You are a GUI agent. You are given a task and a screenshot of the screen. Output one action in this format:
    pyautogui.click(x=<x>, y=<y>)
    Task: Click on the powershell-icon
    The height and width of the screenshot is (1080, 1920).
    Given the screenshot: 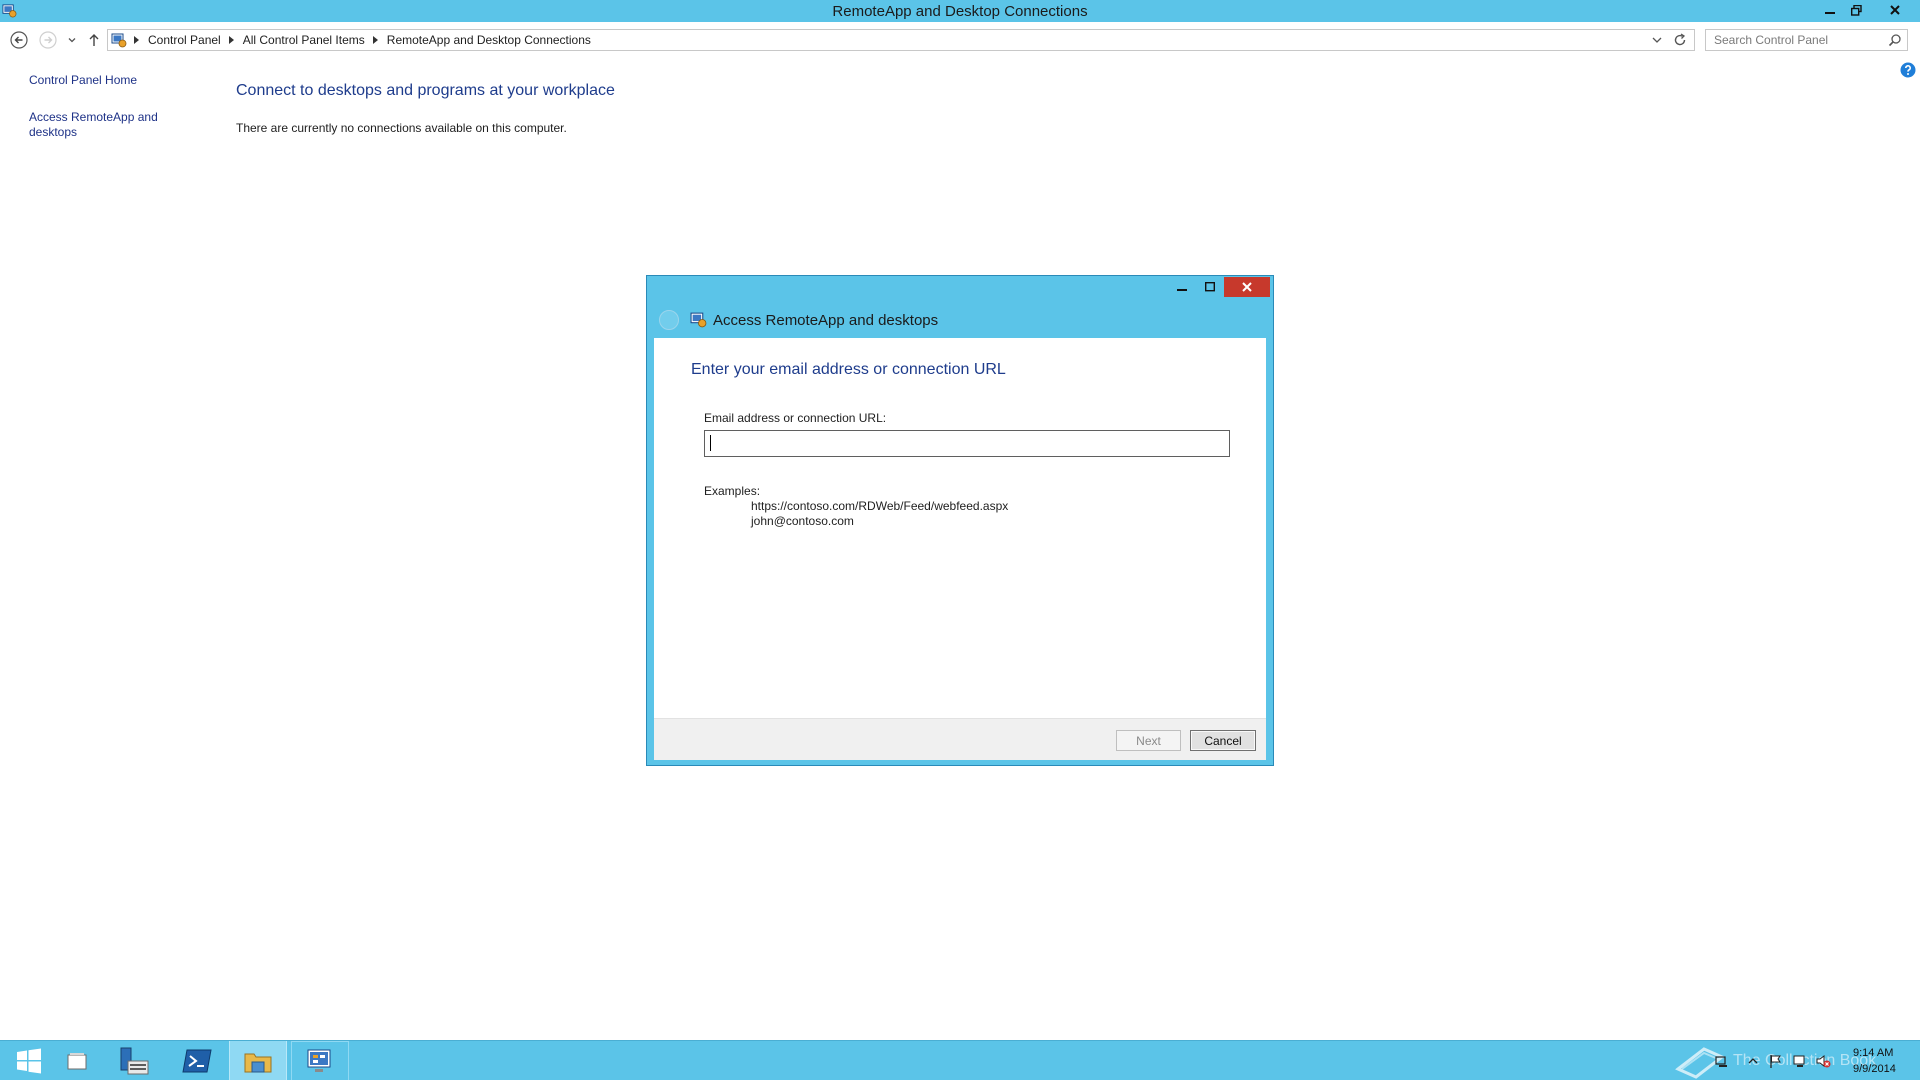 What is the action you would take?
    pyautogui.click(x=197, y=1061)
    